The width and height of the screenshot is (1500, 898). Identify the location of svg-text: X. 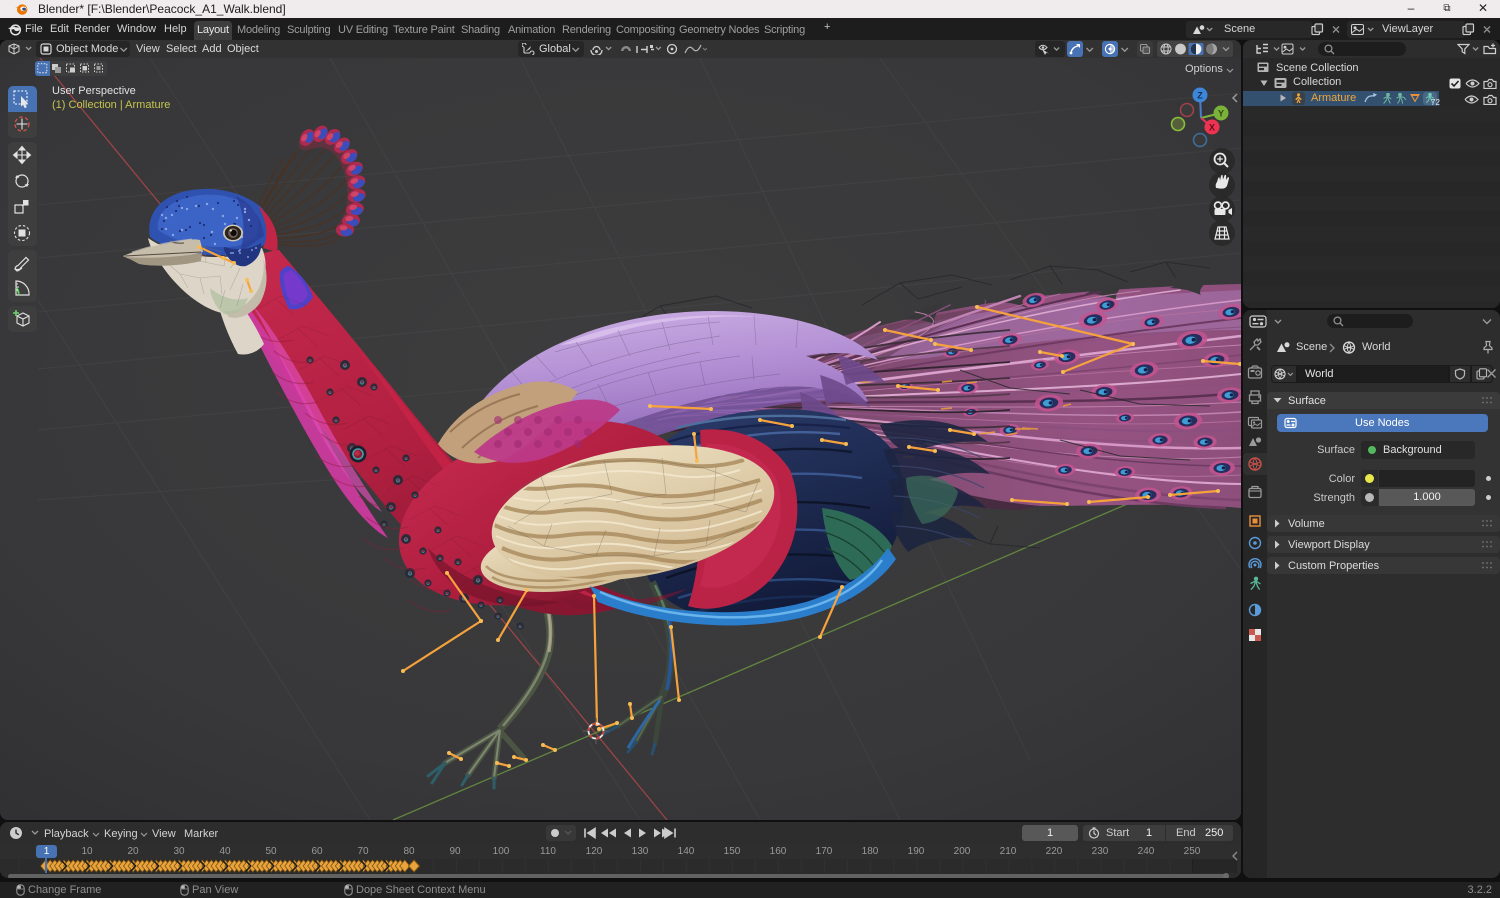
(1212, 128).